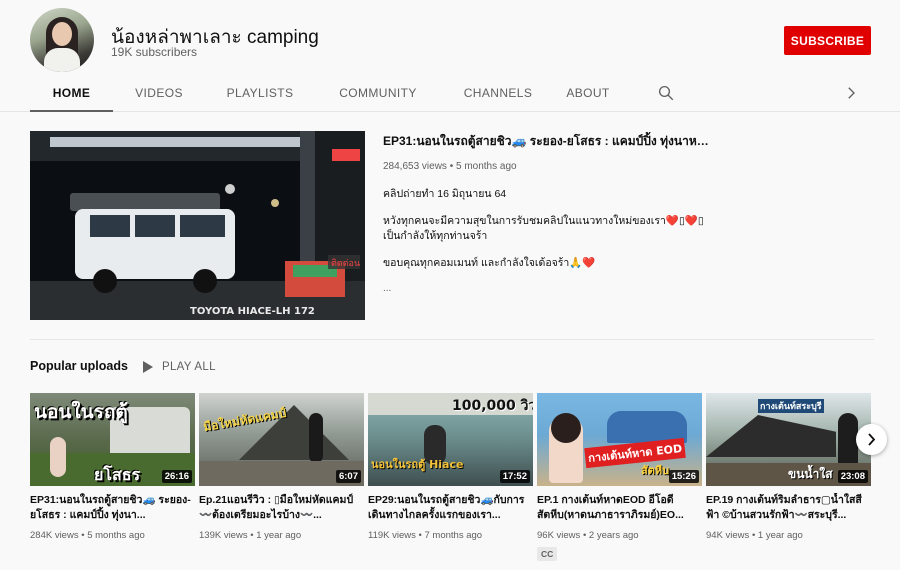 The width and height of the screenshot is (900, 570). I want to click on thumb-overlay-text: สัตหีบ, so click(655, 470).